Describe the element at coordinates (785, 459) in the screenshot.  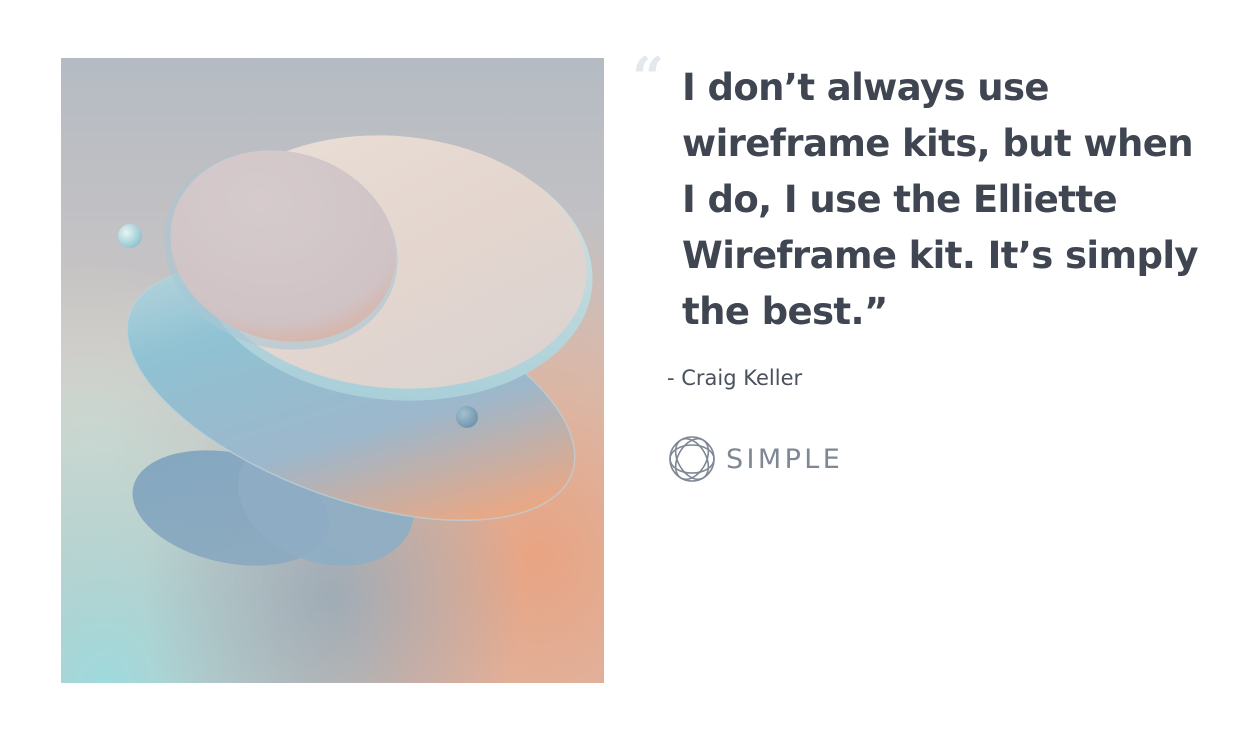
I see `brand-name: SIMPLE` at that location.